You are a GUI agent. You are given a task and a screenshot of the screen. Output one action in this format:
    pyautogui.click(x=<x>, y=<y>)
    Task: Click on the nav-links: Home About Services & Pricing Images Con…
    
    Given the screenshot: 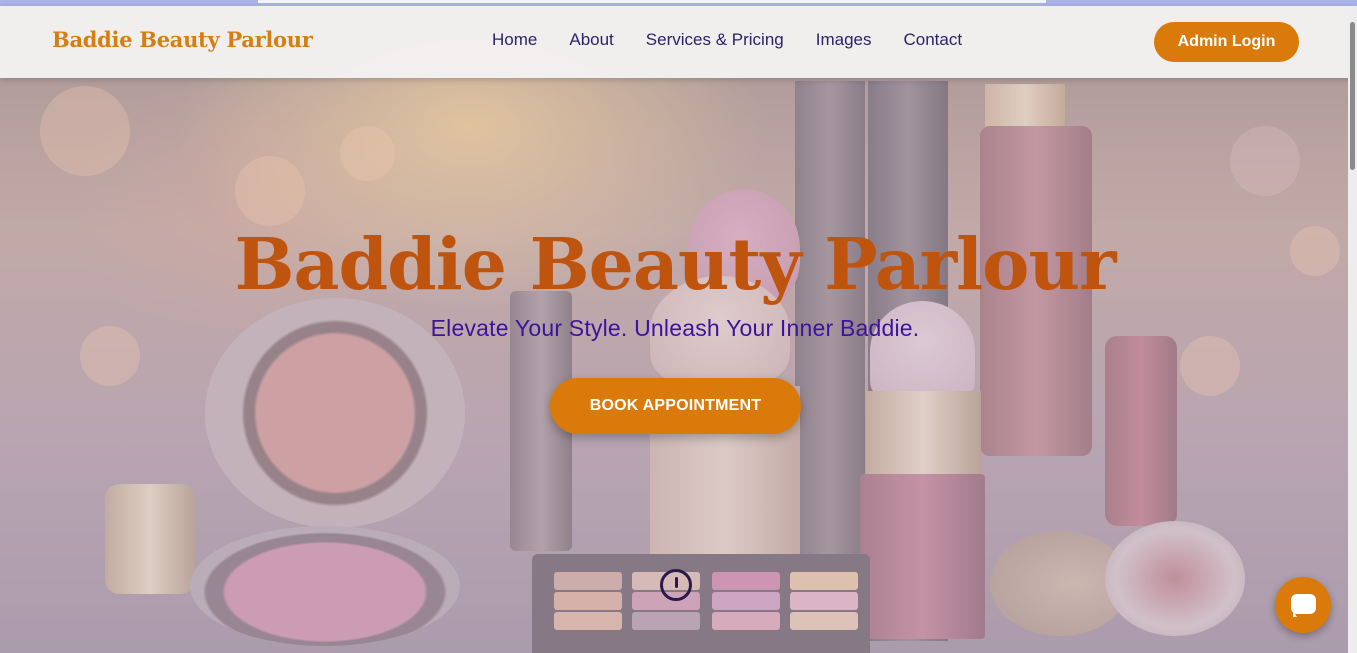 What is the action you would take?
    pyautogui.click(x=727, y=40)
    